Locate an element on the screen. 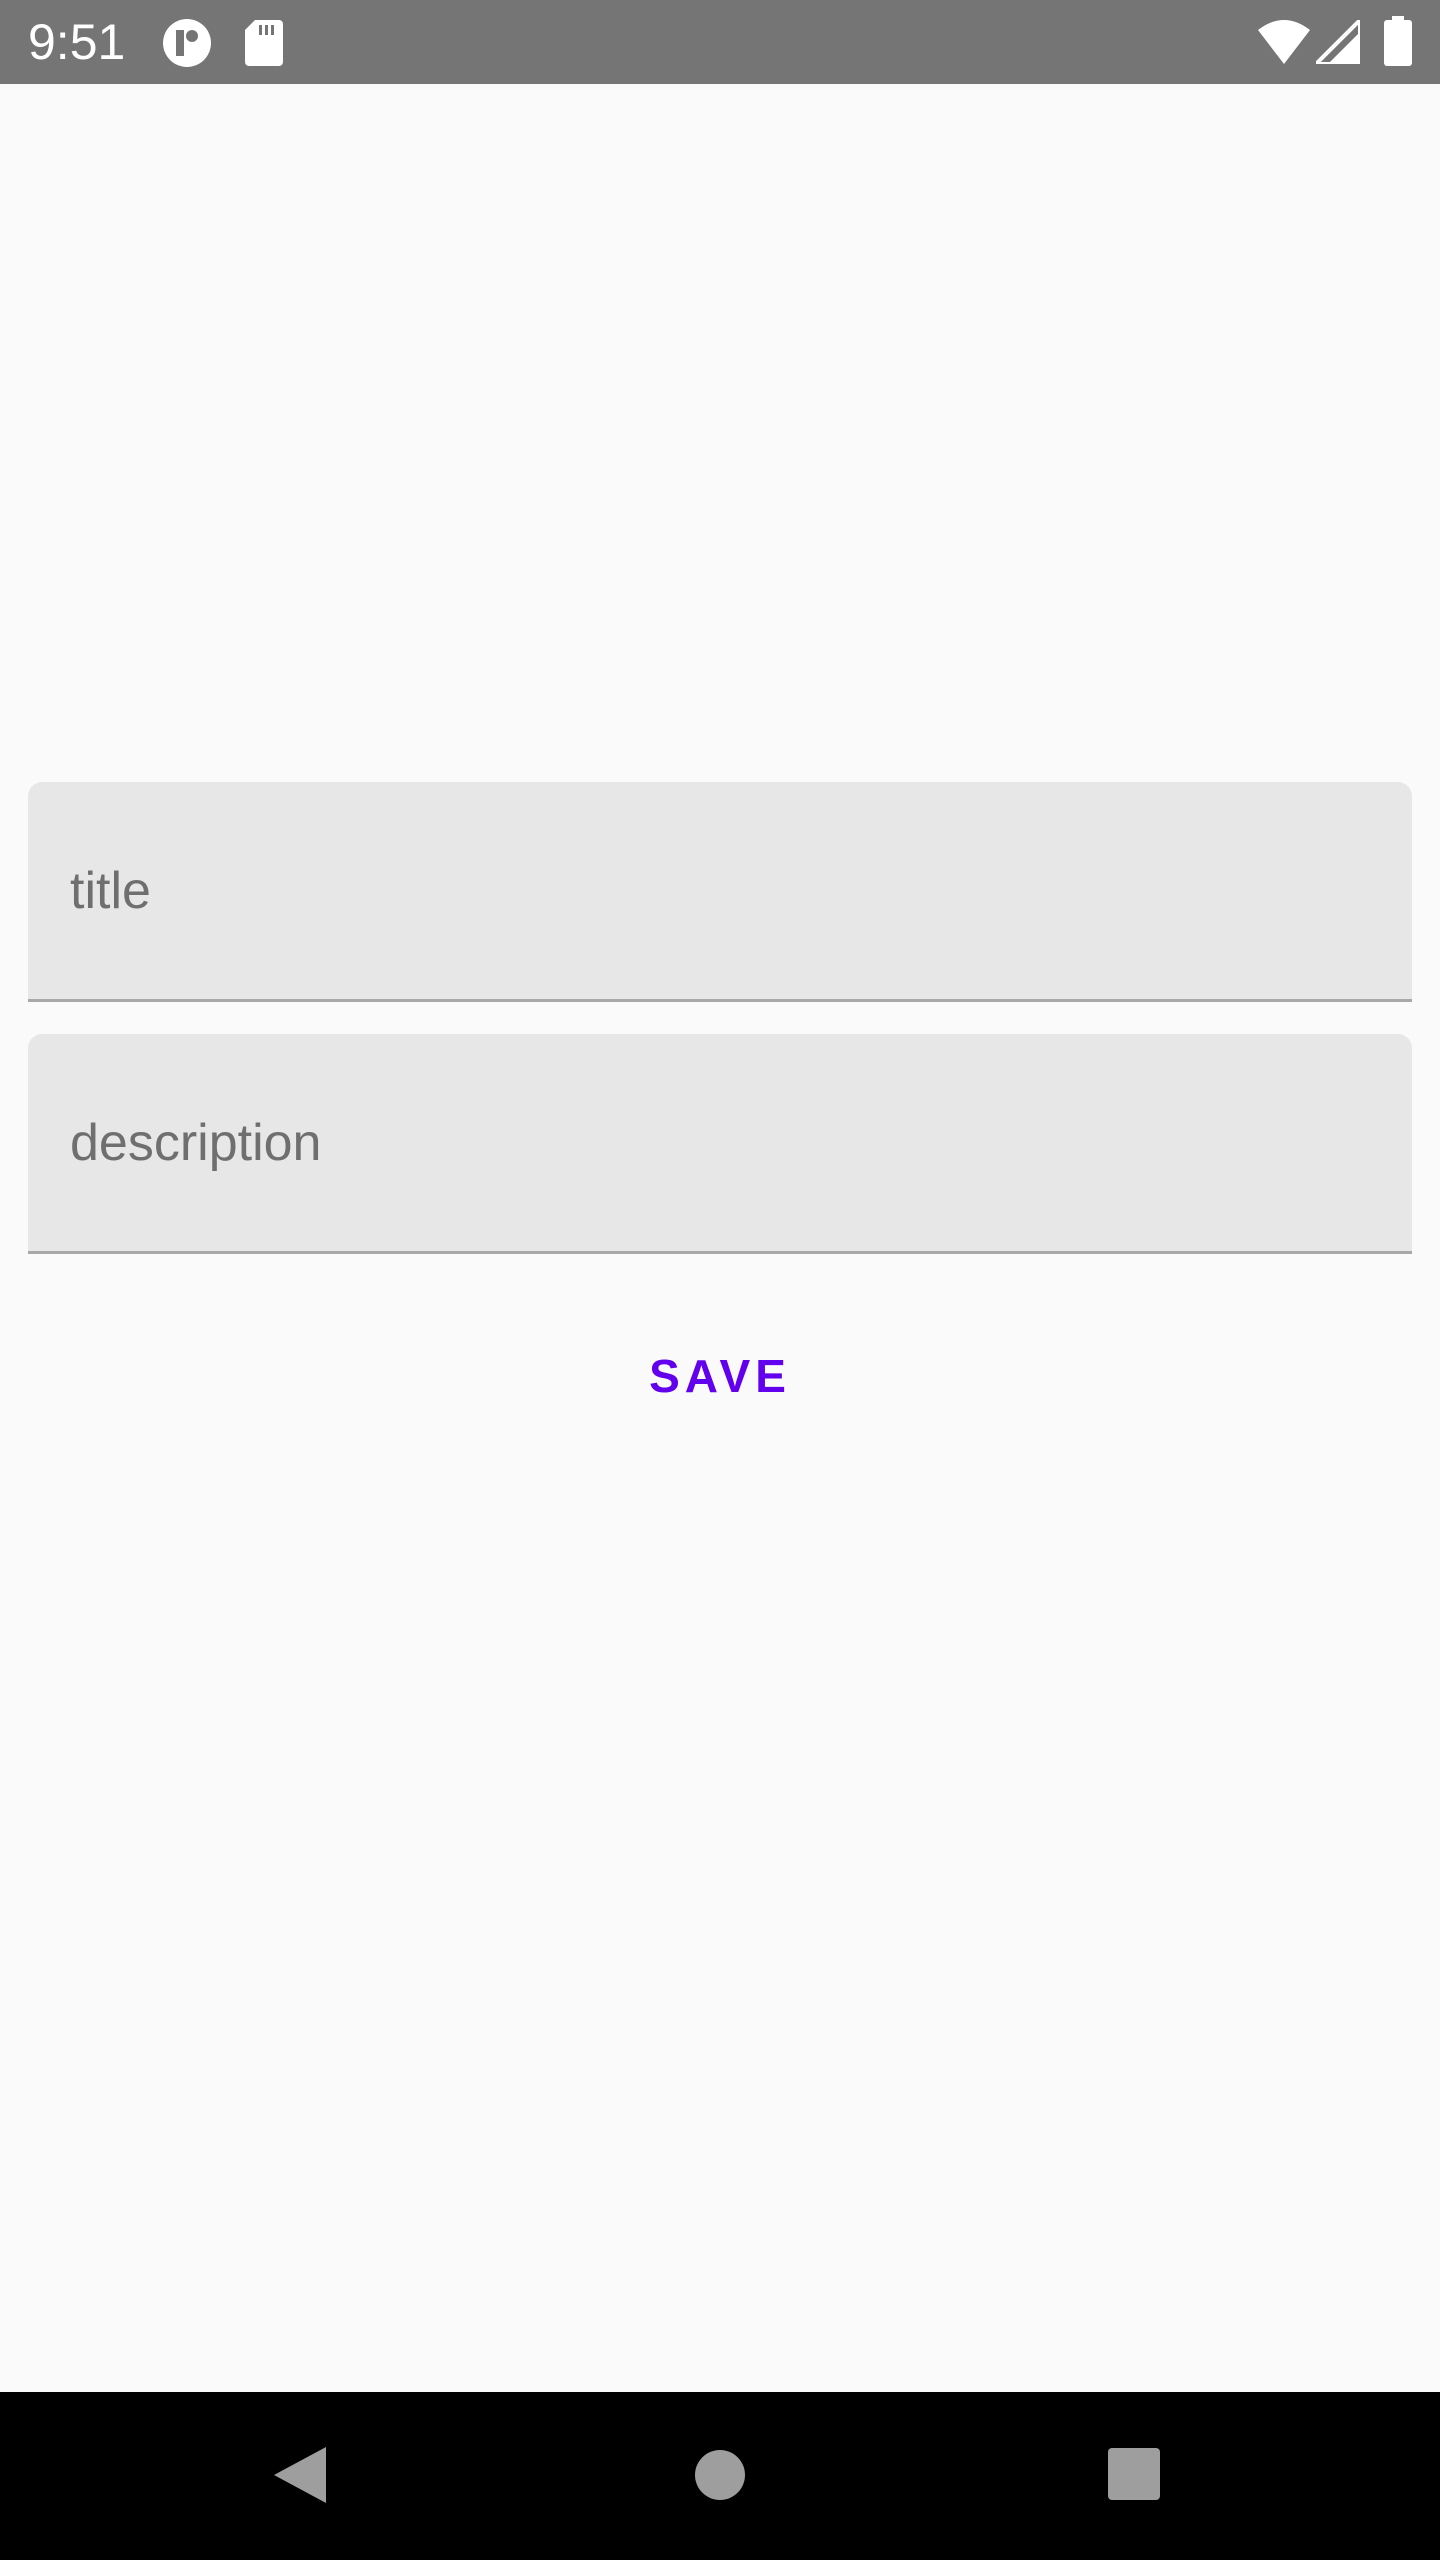  description-field is located at coordinates (720, 1144).